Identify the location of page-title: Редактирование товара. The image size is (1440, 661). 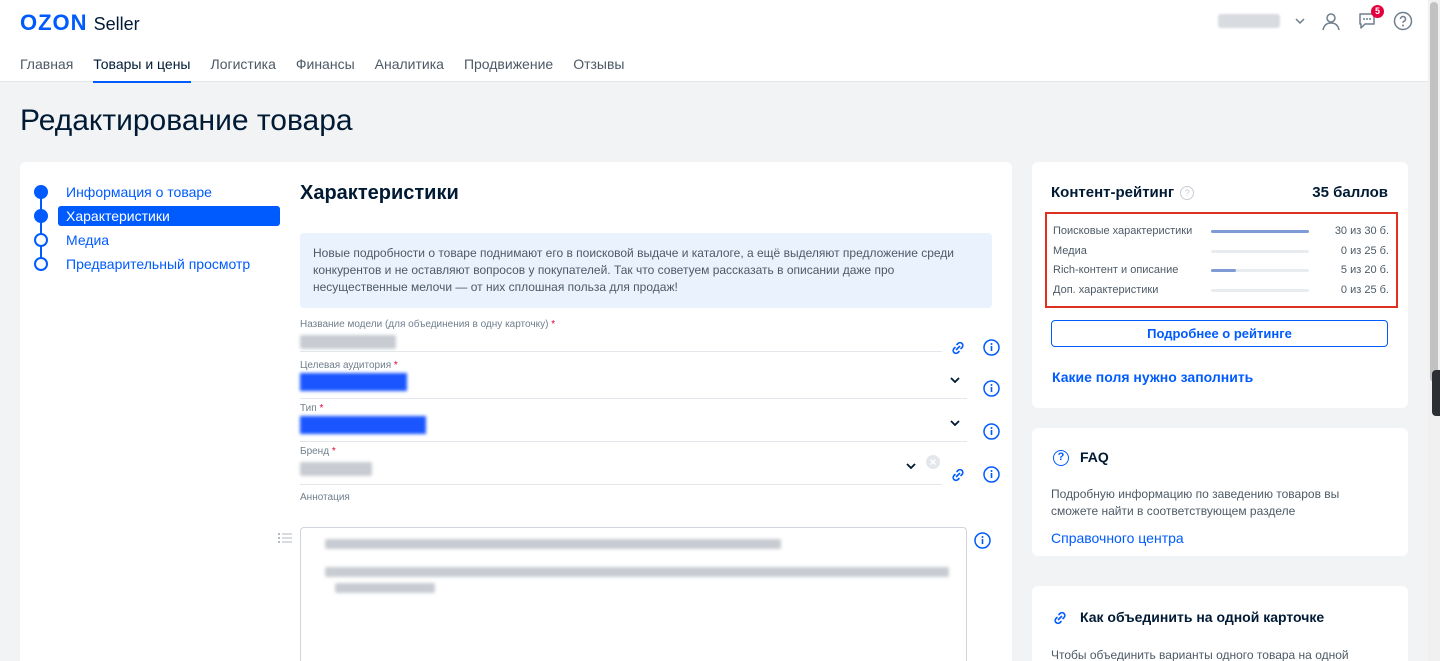
(186, 120).